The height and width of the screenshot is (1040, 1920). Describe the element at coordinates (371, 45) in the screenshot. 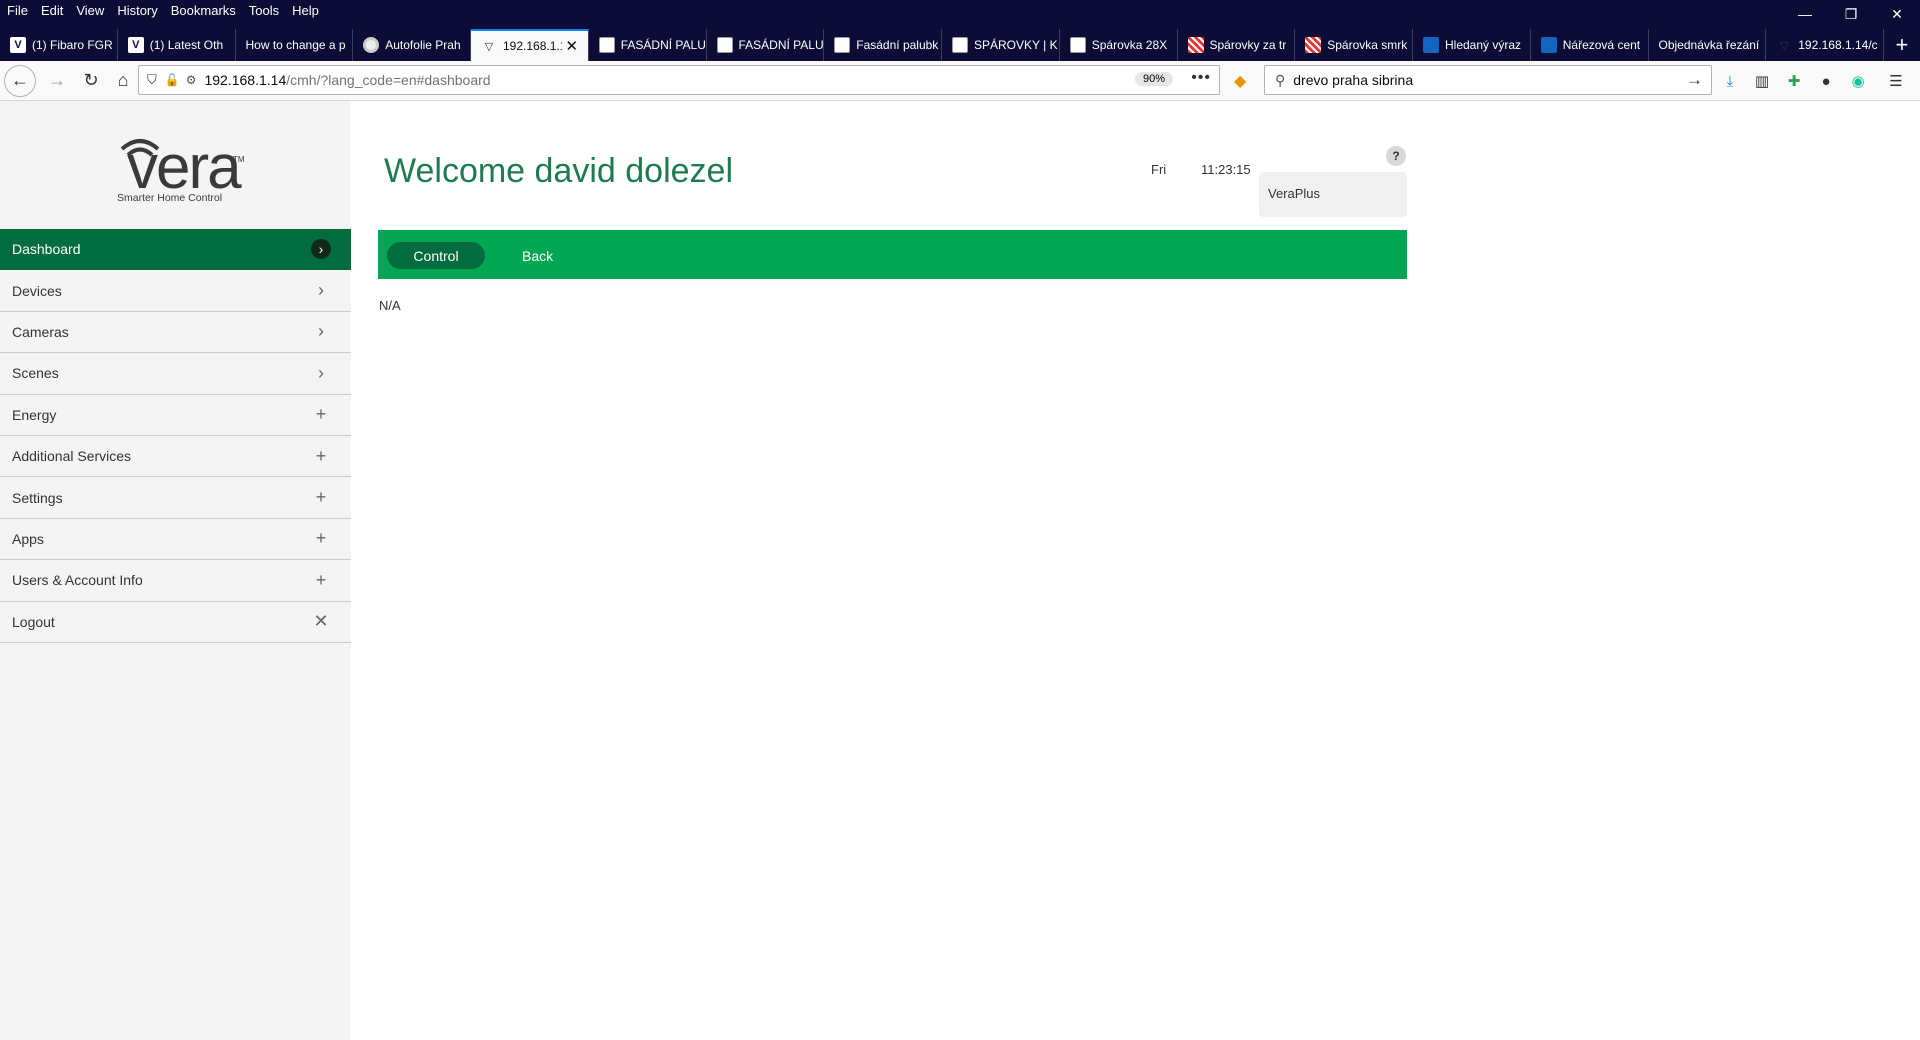

I see `circle-icon` at that location.